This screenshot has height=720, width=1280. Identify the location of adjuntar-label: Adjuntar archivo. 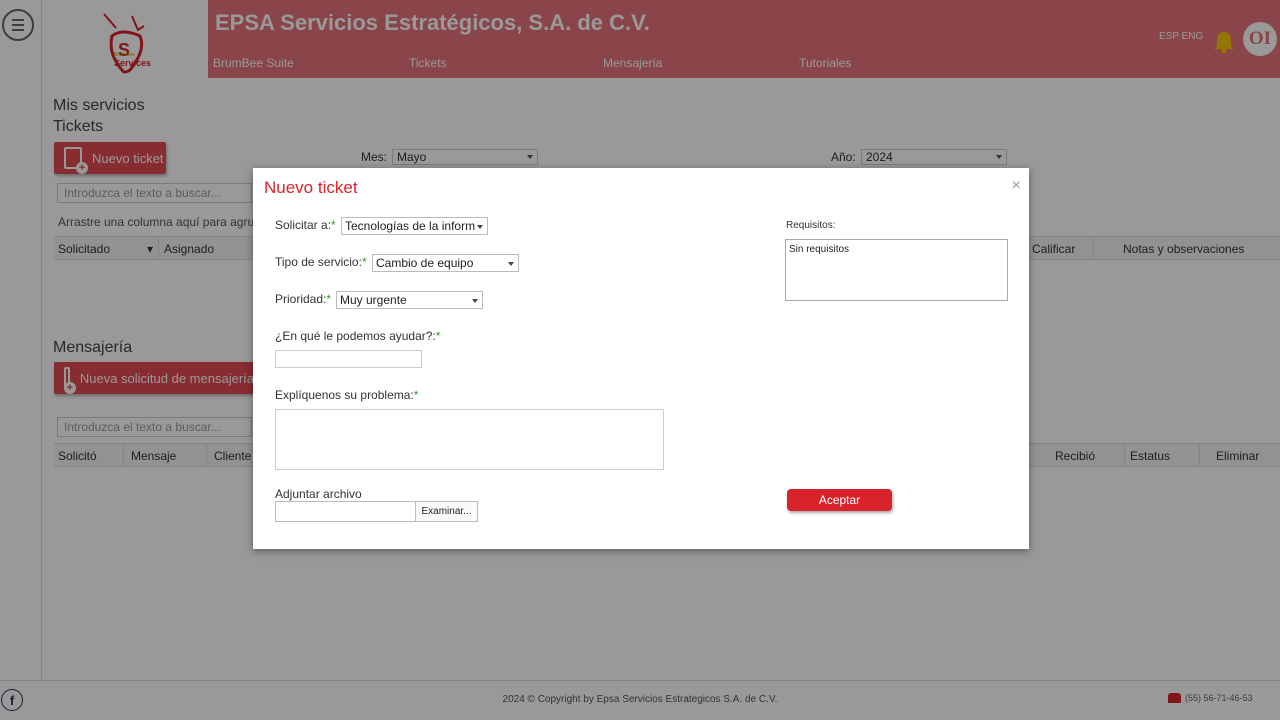
(318, 494).